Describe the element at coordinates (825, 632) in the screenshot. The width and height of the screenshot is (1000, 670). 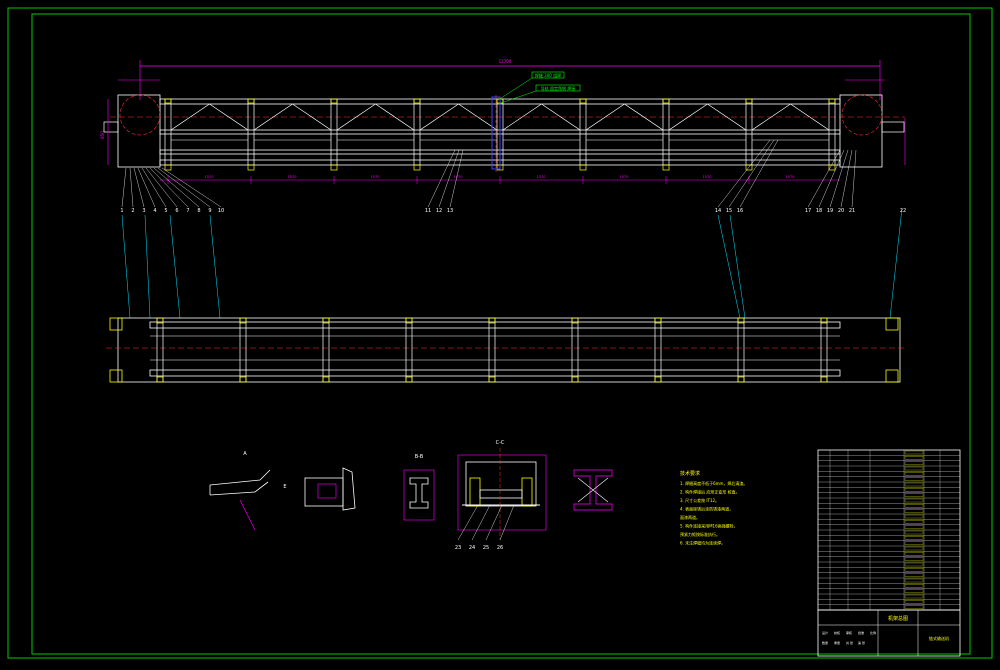
I see `footer-label: 设计` at that location.